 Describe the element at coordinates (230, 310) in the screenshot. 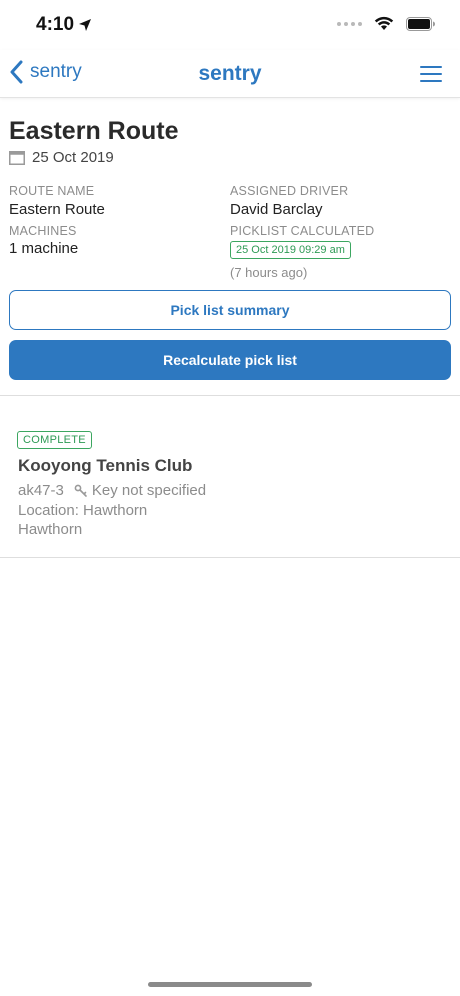

I see `pick-list-summary-button: Pick list summary` at that location.